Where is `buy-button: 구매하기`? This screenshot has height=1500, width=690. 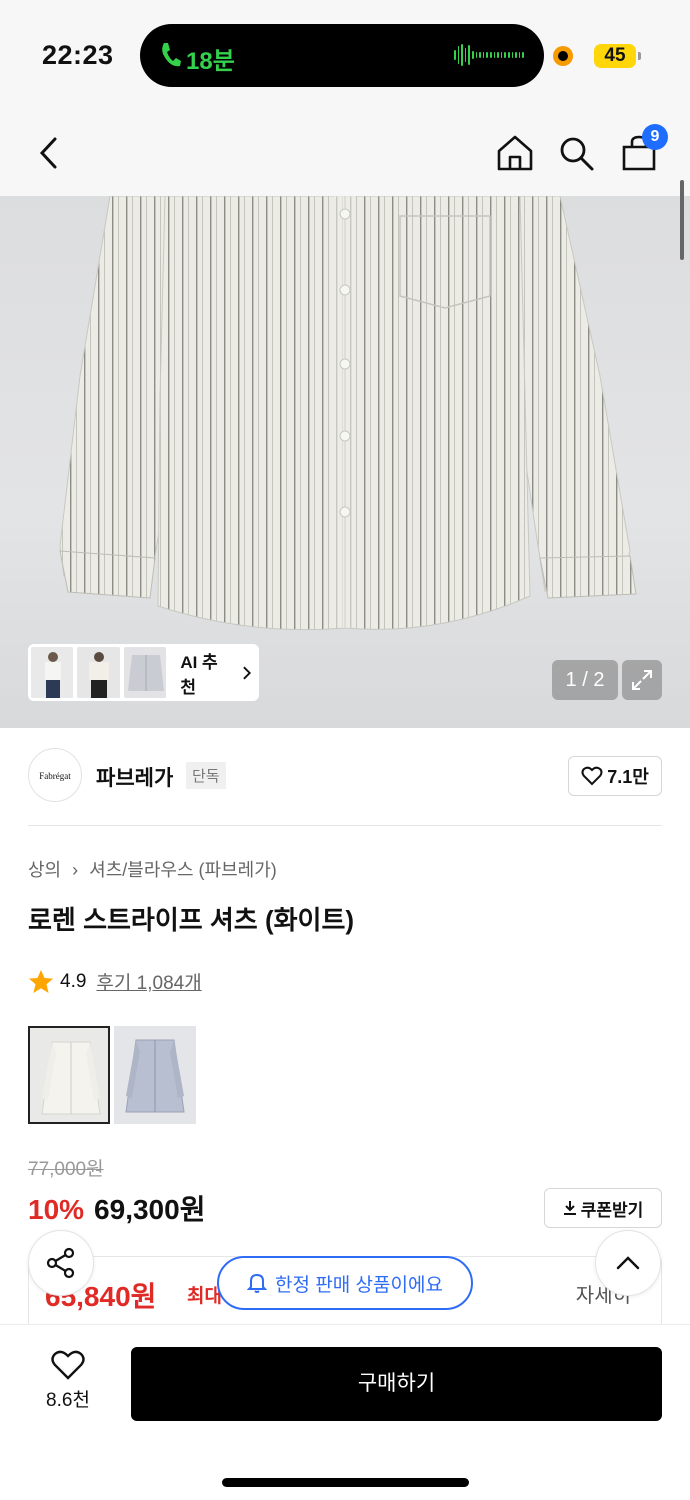 buy-button: 구매하기 is located at coordinates (396, 1384).